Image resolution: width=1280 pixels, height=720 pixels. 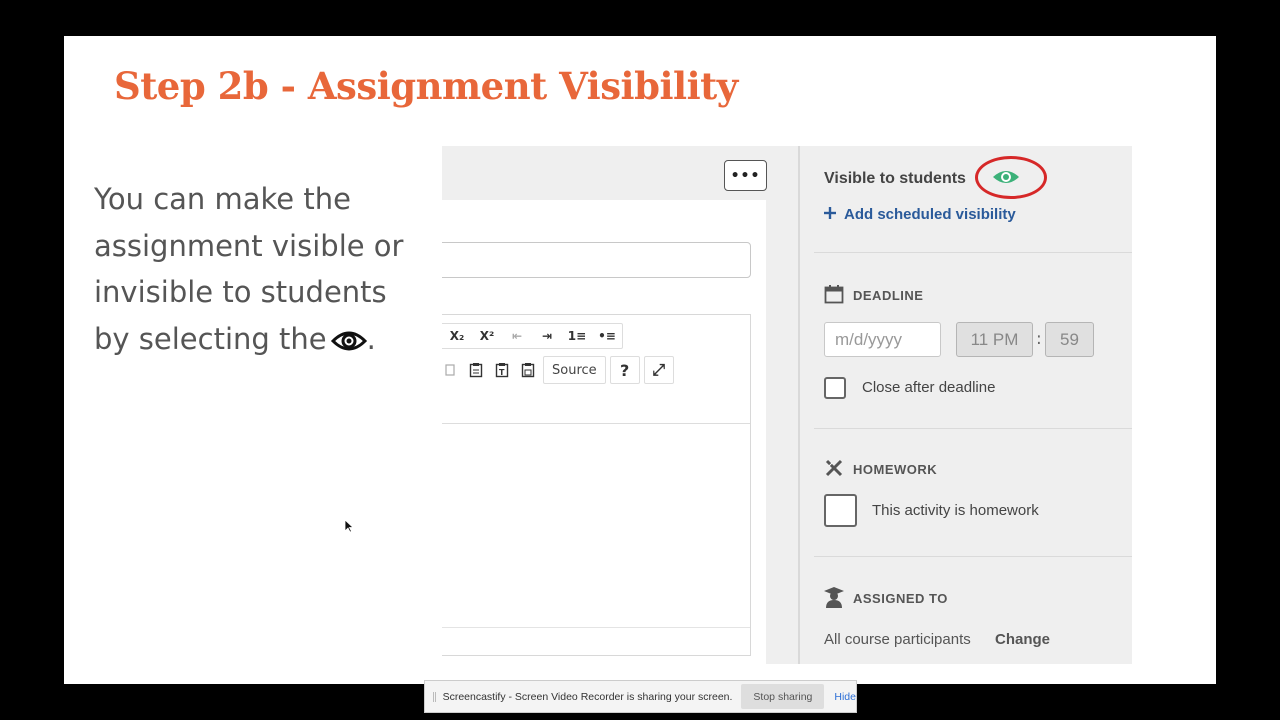 I want to click on help-button: ?, so click(x=624, y=370).